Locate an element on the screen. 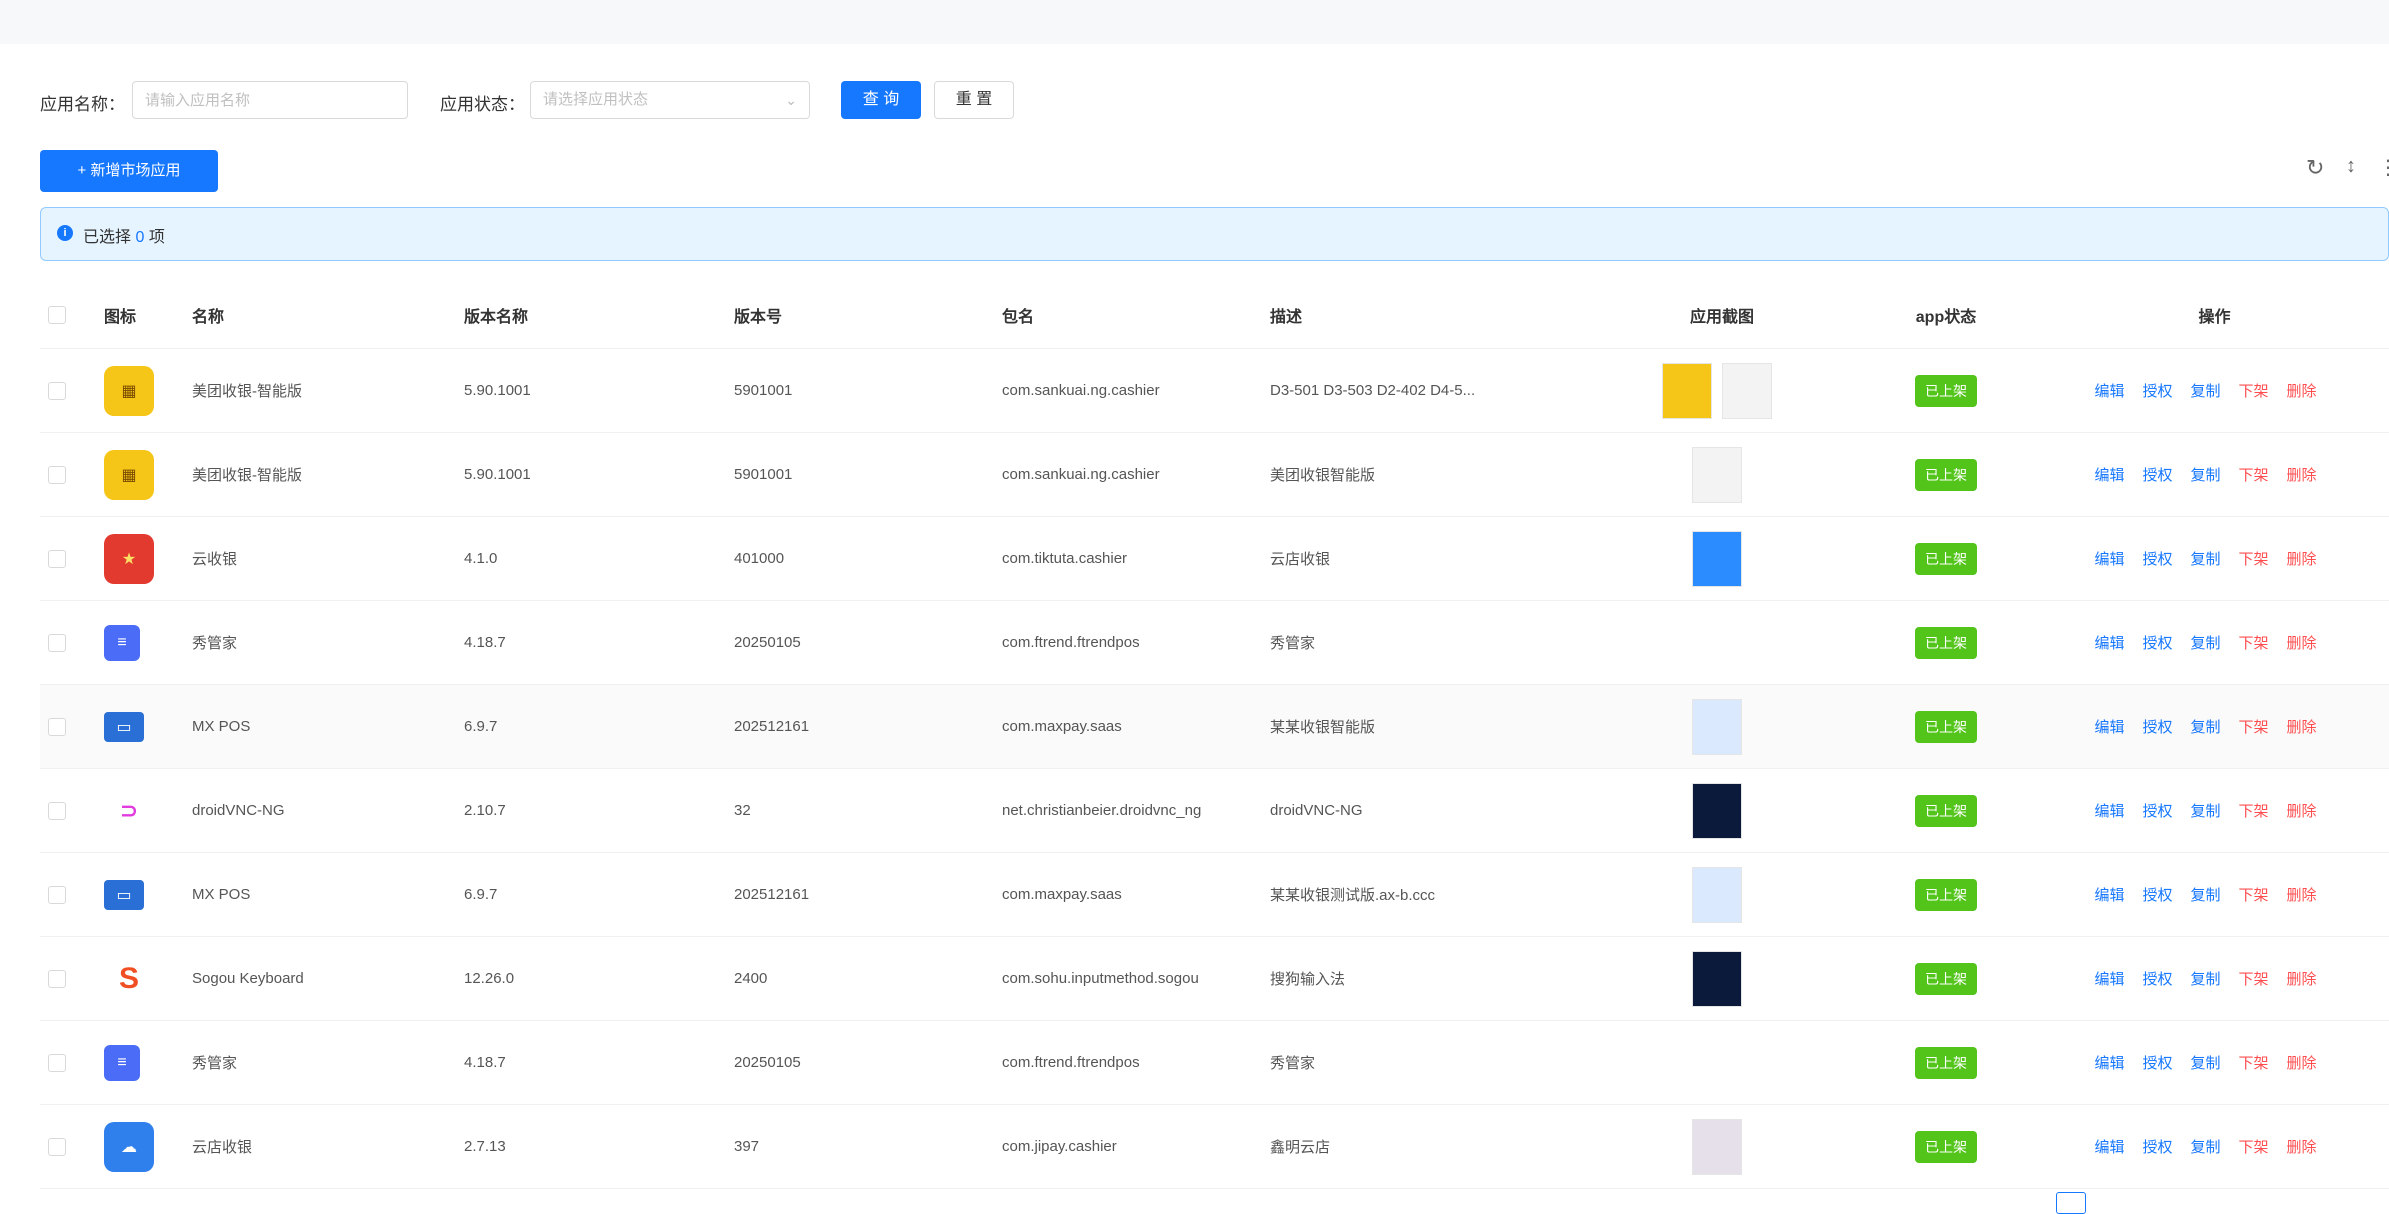 This screenshot has height=1214, width=2389. pagination-current-page is located at coordinates (2071, 1203).